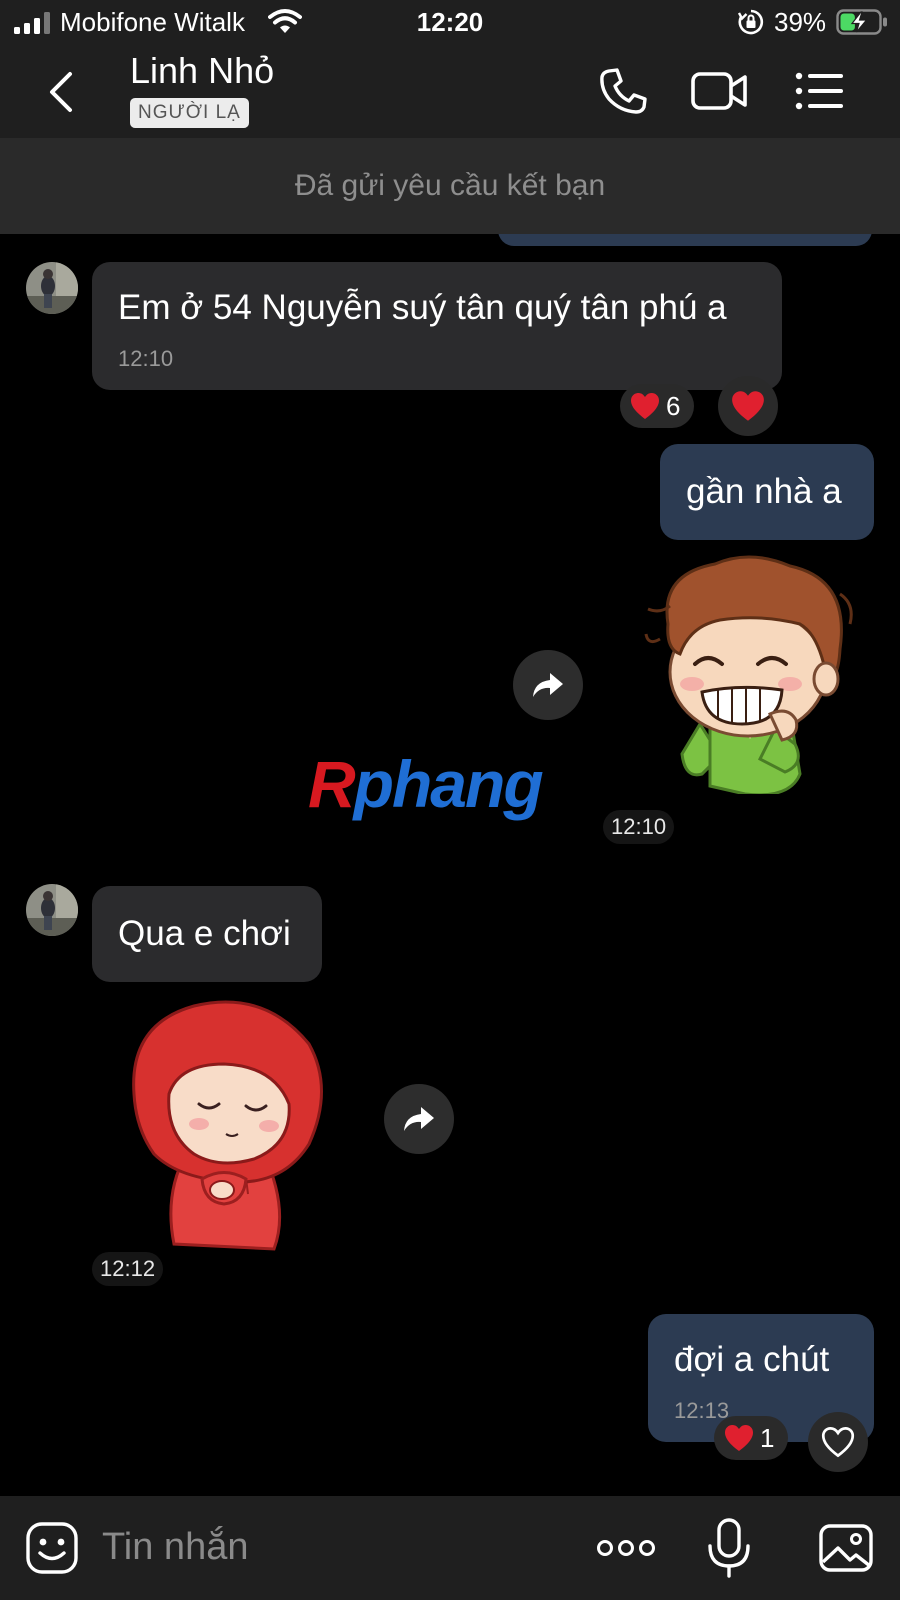  I want to click on message-time: 12:10, so click(146, 358).